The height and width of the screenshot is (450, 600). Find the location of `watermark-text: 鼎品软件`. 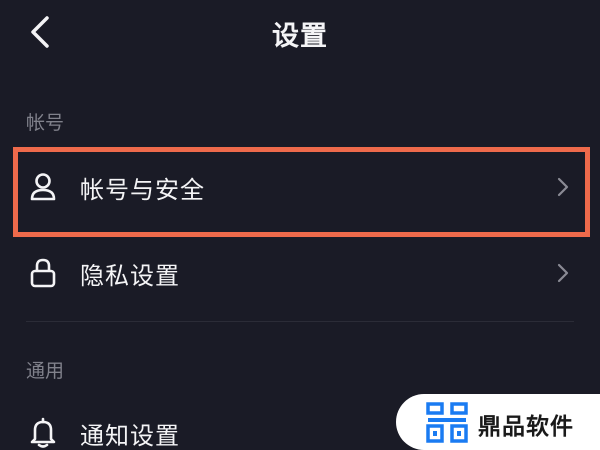

watermark-text: 鼎品软件 is located at coordinates (526, 427).